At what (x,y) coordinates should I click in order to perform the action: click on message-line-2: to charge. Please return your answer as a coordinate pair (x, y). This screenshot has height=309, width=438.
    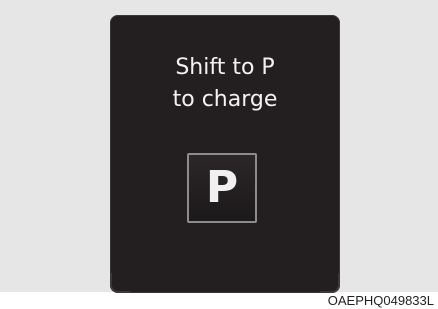
    Looking at the image, I should click on (225, 99).